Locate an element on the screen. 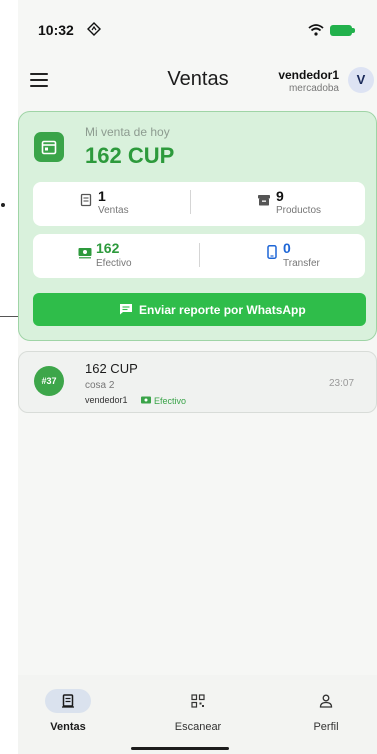  page-title: Ventas is located at coordinates (198, 79).